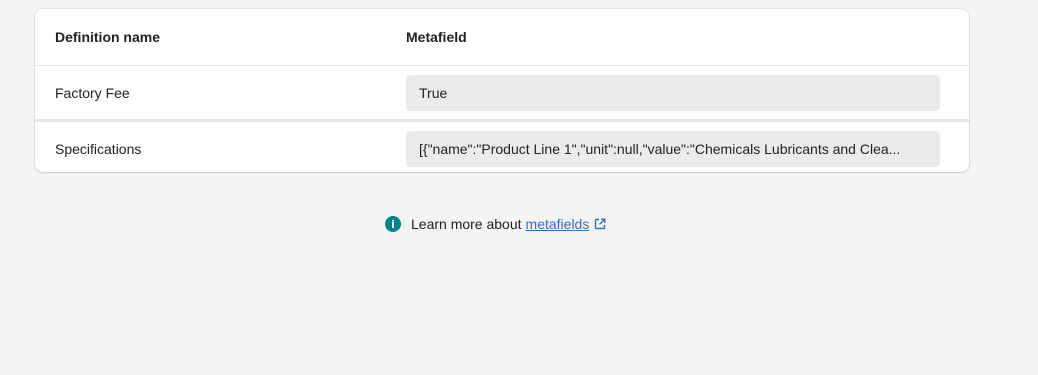 Image resolution: width=1038 pixels, height=375 pixels. What do you see at coordinates (92, 92) in the screenshot?
I see `definition-name-cell: Factory Fee` at bounding box center [92, 92].